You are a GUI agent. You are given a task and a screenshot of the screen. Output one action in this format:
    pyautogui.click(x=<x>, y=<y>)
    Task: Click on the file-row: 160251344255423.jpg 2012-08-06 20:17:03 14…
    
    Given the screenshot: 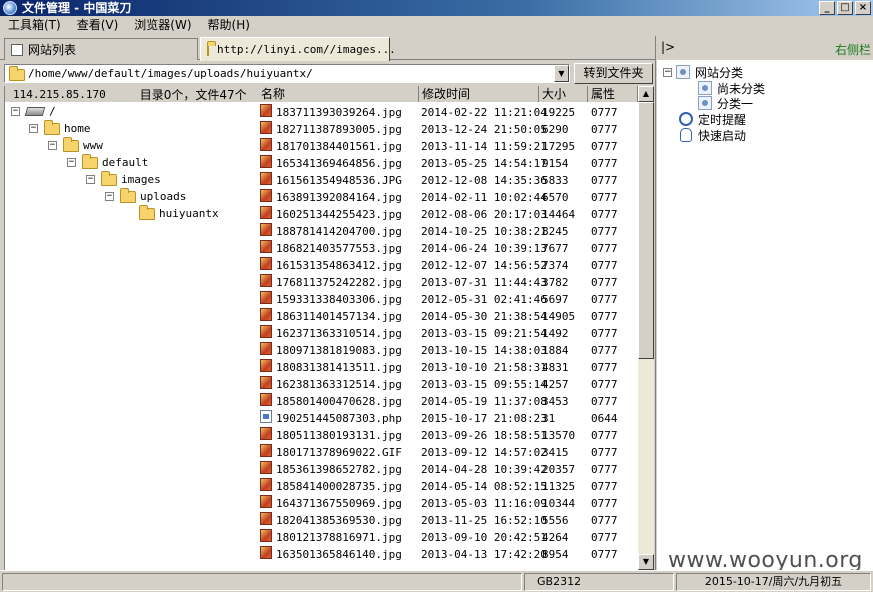 What is the action you would take?
    pyautogui.click(x=448, y=214)
    